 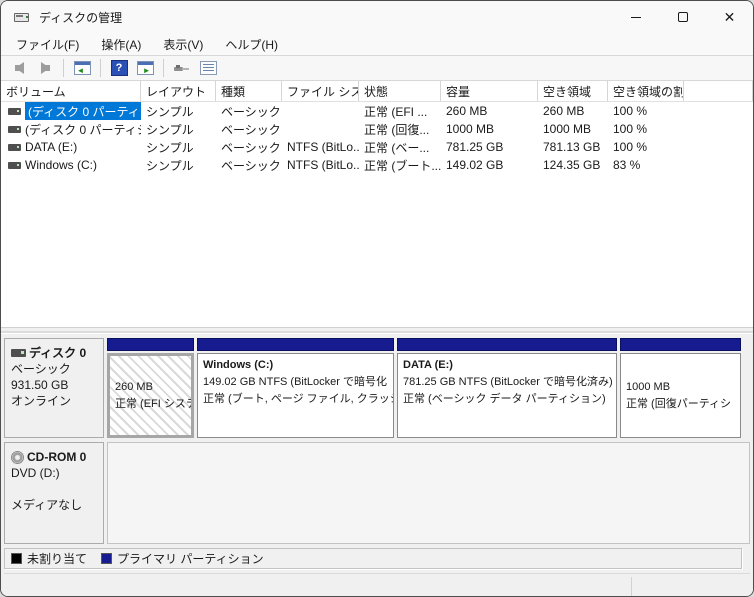 I want to click on partition-recovery-body: 1000 MB 正常 (回復パーティシ, so click(x=680, y=395).